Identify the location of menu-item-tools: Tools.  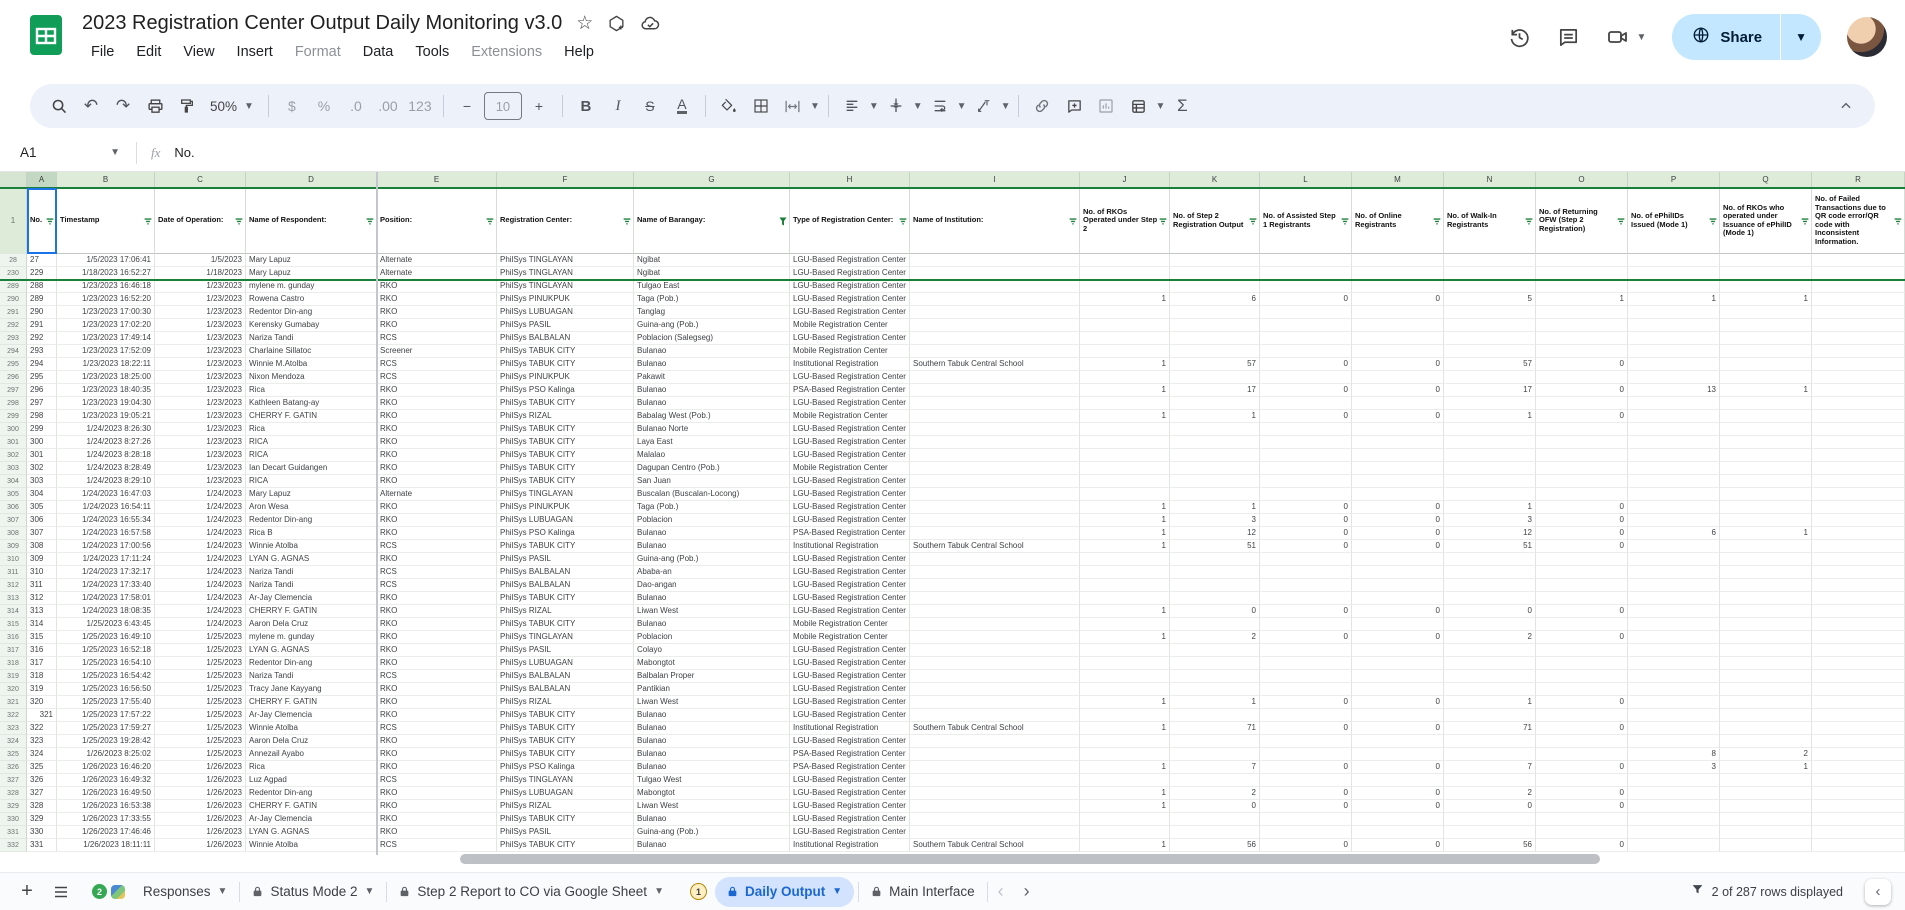
(432, 52).